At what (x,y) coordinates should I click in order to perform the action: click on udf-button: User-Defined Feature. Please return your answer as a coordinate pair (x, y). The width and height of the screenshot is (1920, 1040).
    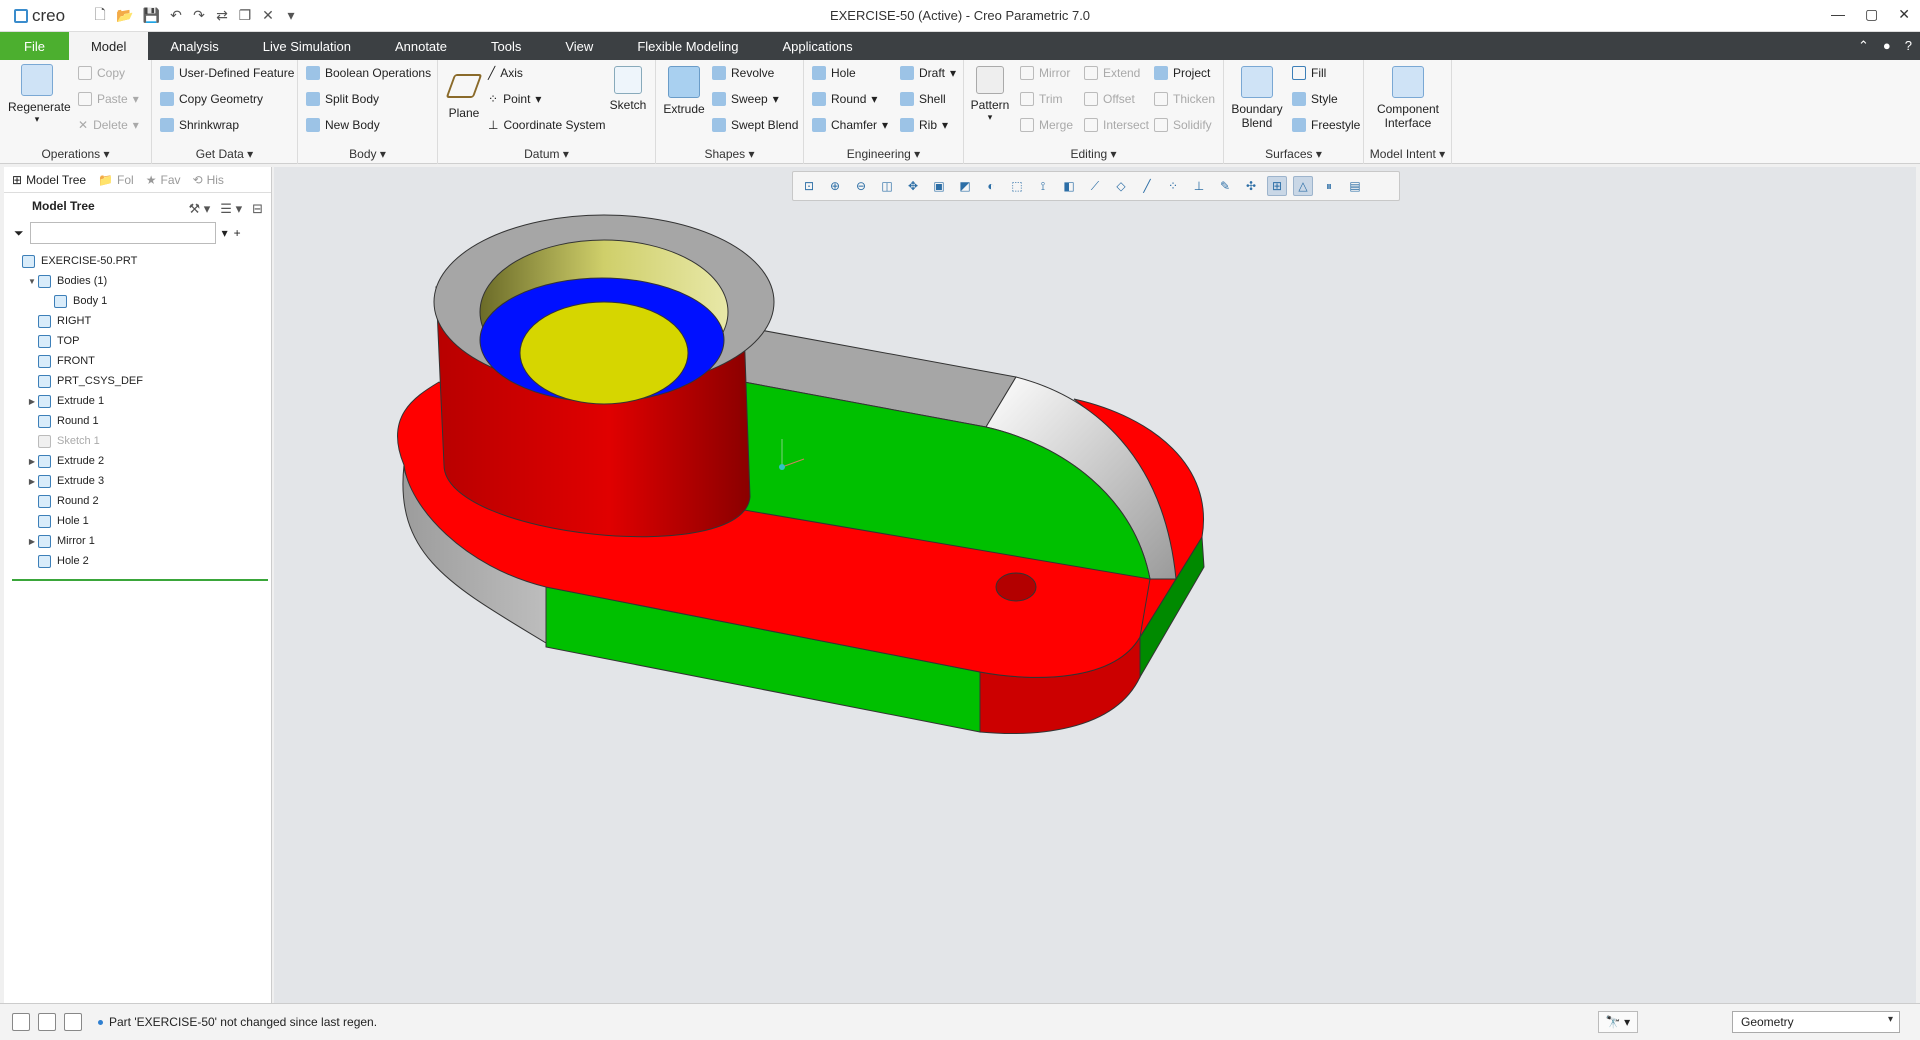
    Looking at the image, I should click on (227, 73).